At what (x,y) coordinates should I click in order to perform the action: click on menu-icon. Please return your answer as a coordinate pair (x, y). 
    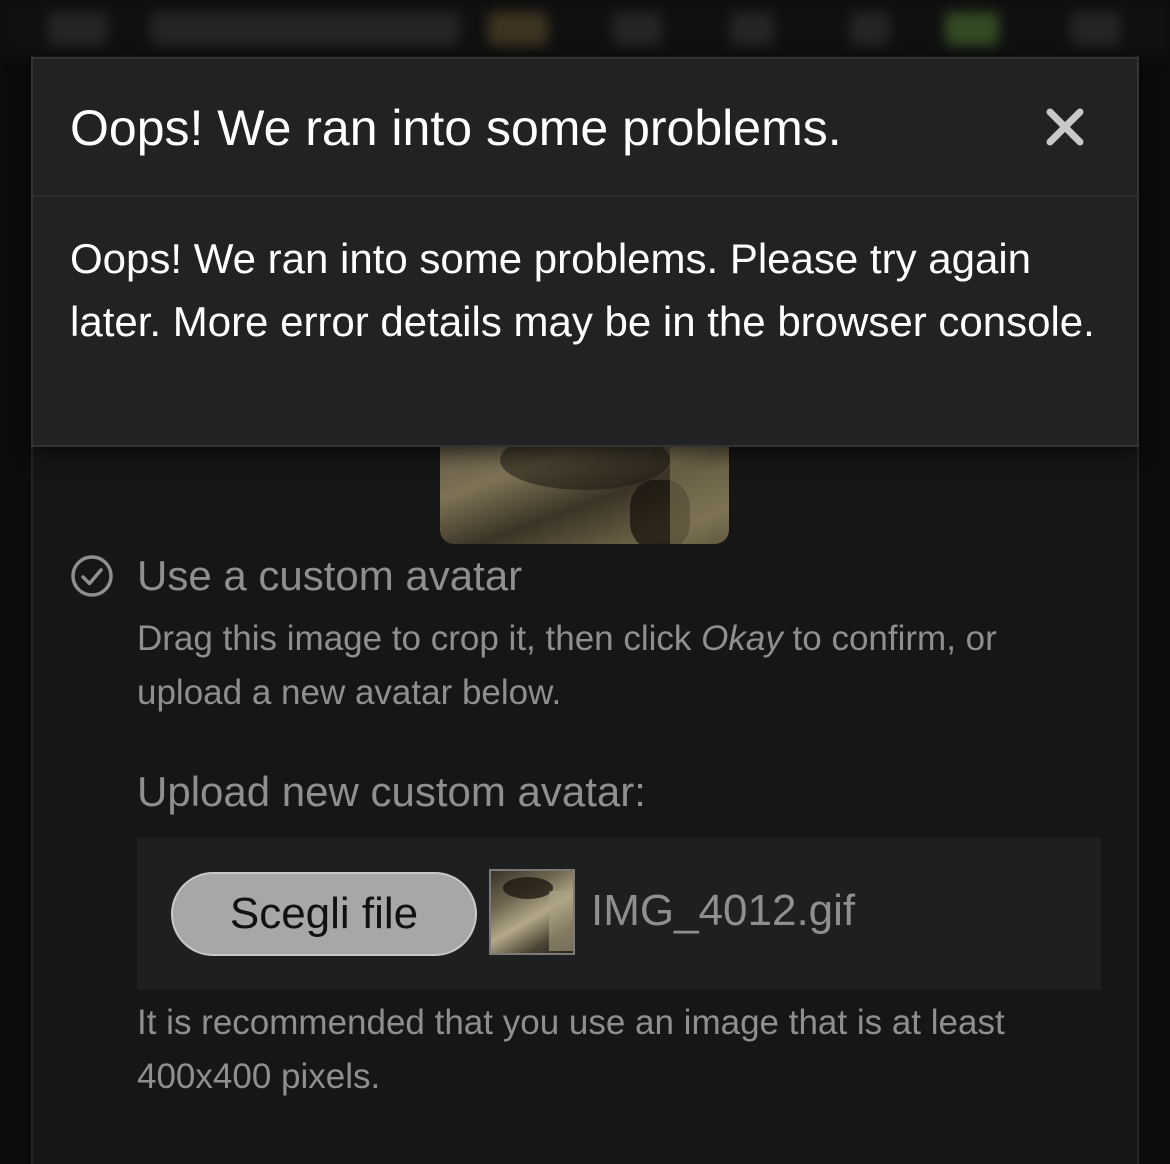
    Looking at the image, I should click on (78, 29).